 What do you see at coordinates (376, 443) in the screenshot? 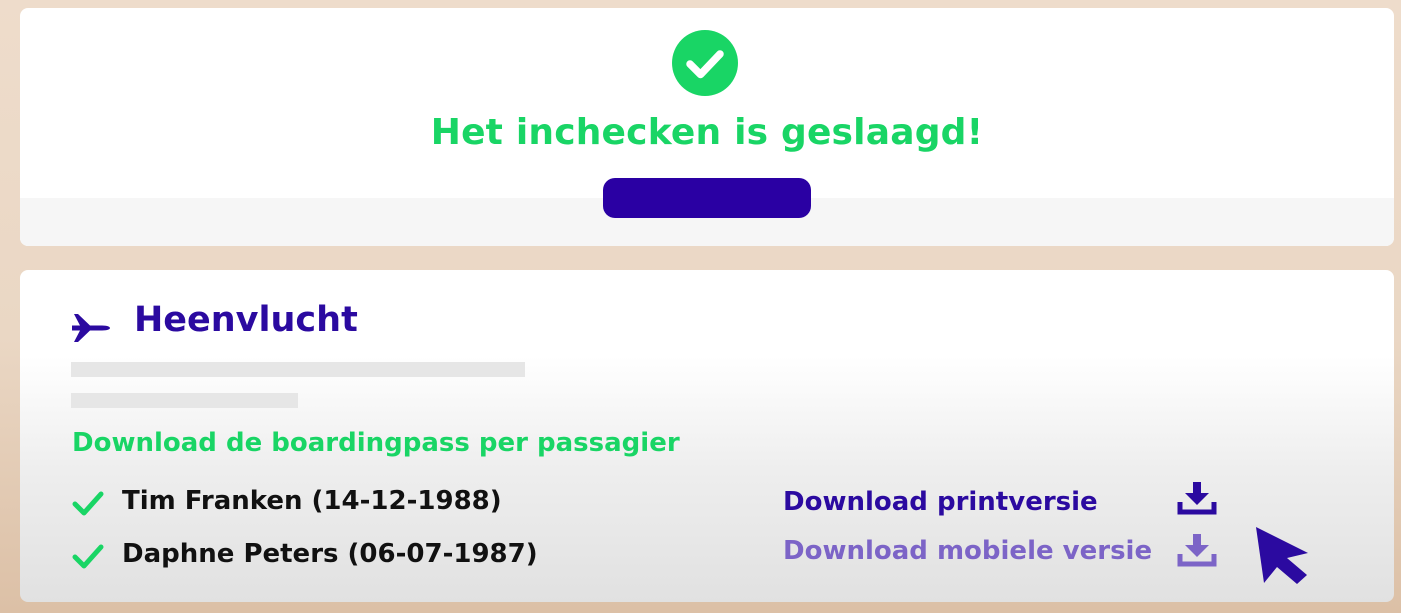
I see `download-heading: Download de boardingpass per passagier` at bounding box center [376, 443].